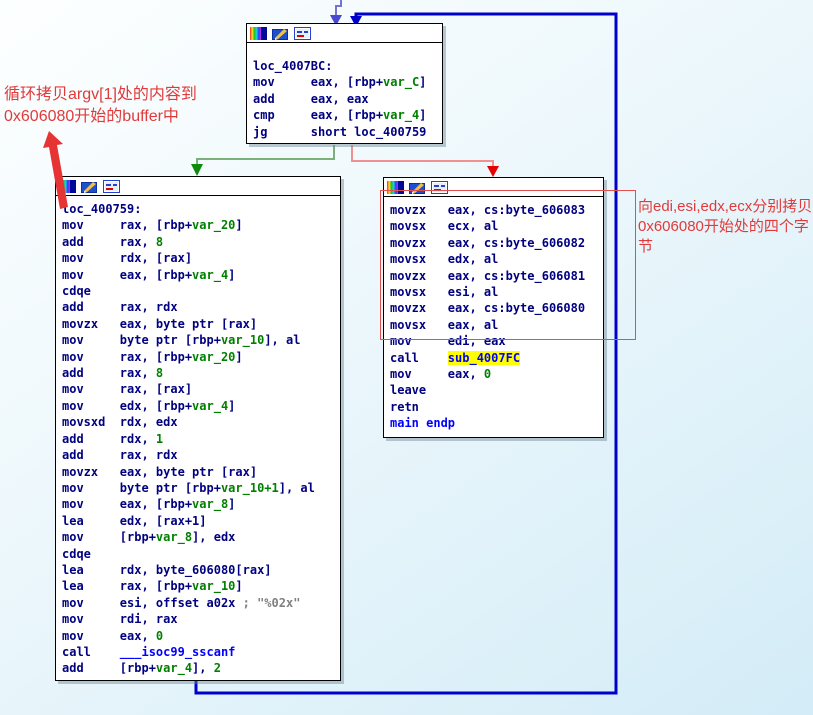 This screenshot has width=813, height=715. Describe the element at coordinates (198, 586) in the screenshot. I see `asm-line: lea rax, [rbp+var_10]` at that location.